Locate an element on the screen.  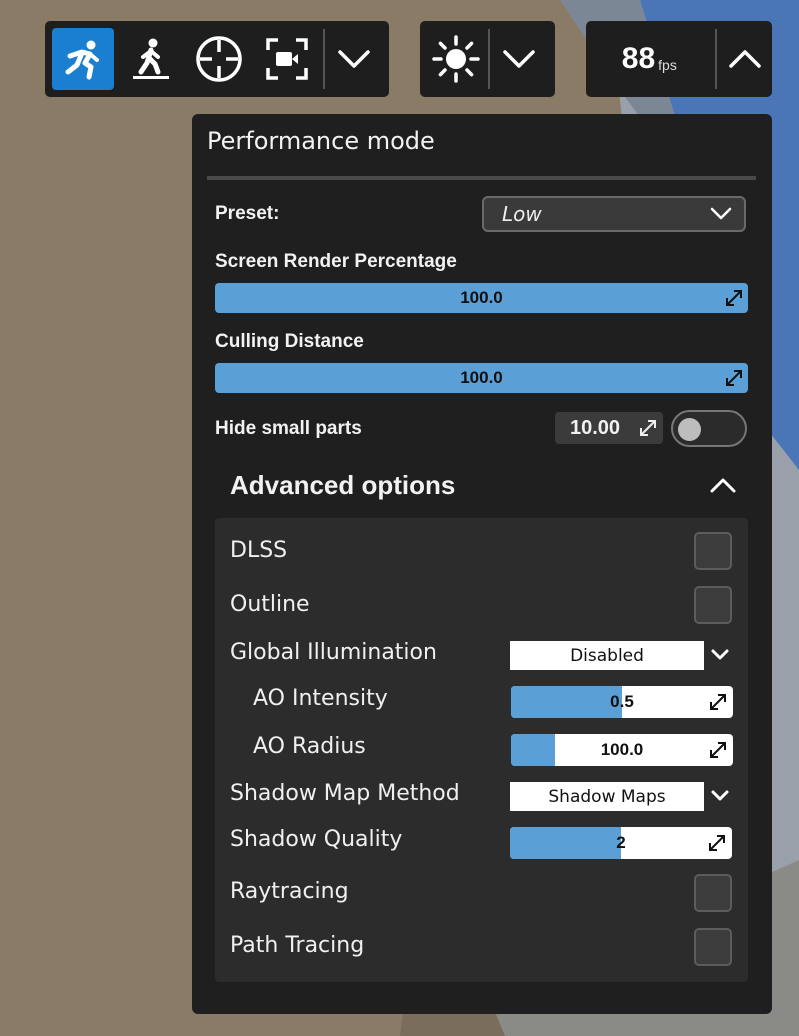
advanced-options-title: Advanced options is located at coordinates (343, 485).